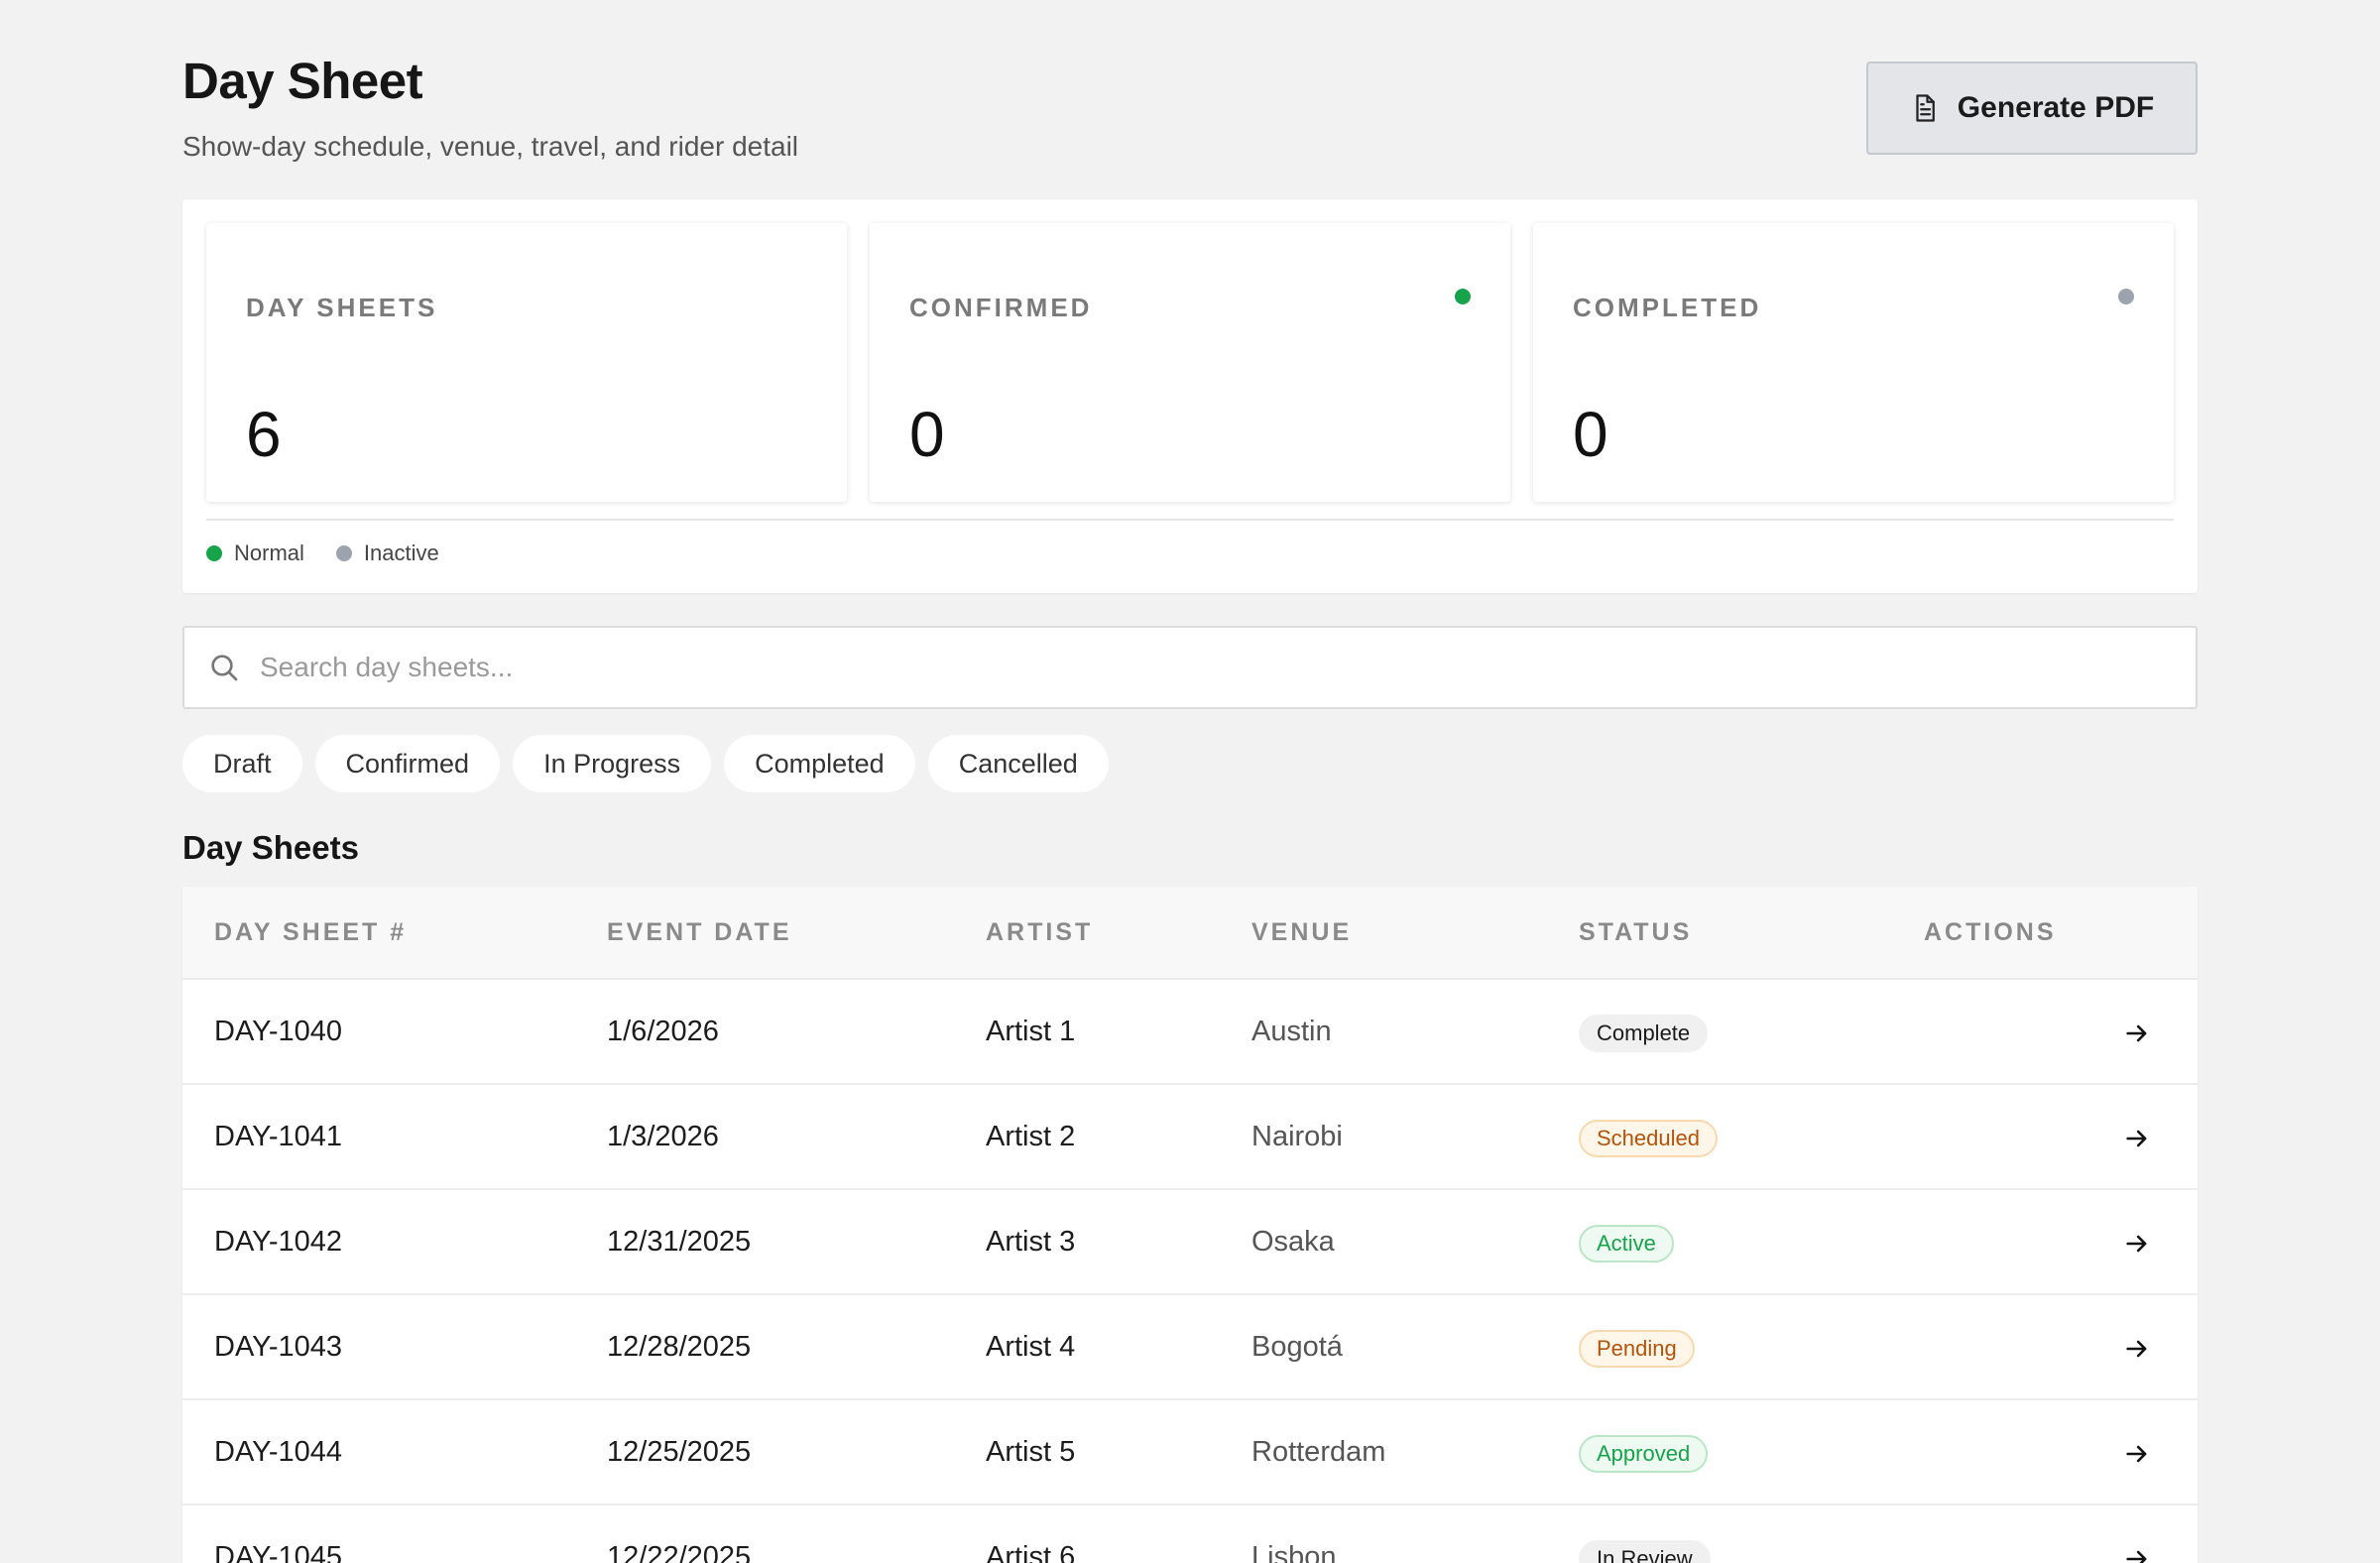  I want to click on artist-name: Artist 3, so click(1031, 1242).